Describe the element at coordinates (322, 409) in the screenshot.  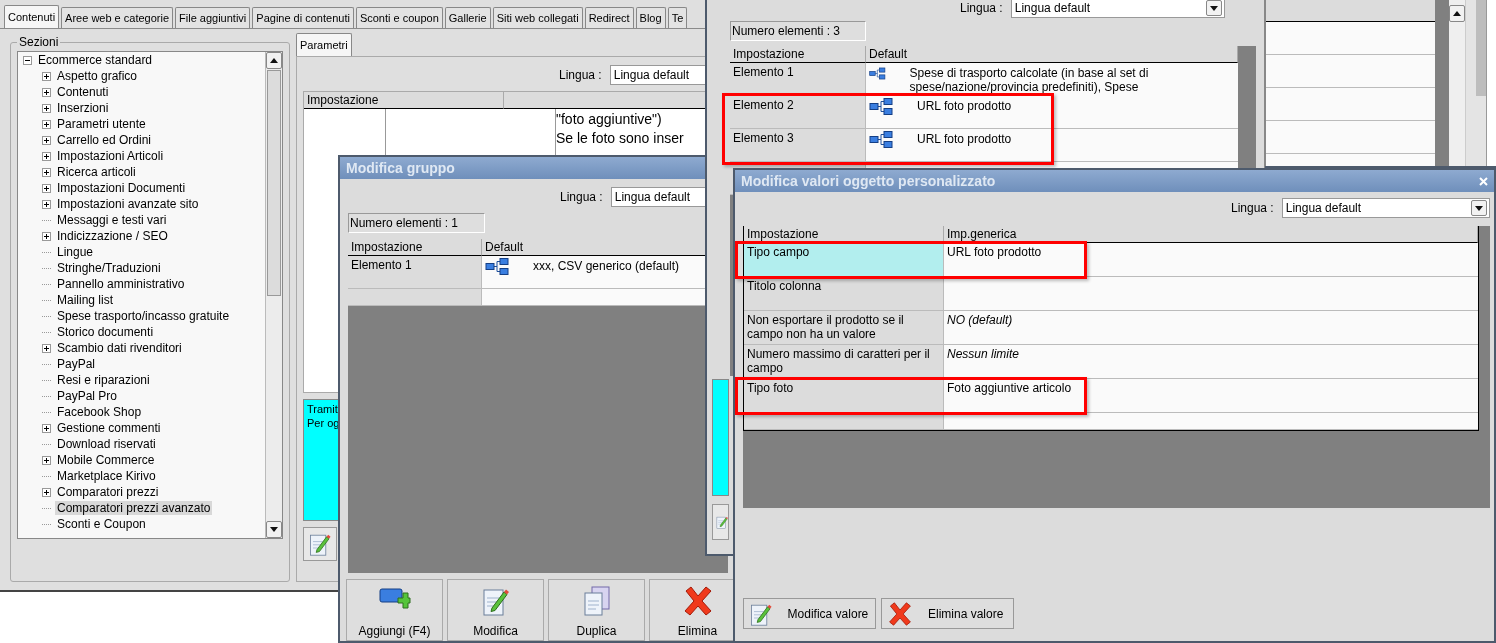
I see `info-text: Tramit` at that location.